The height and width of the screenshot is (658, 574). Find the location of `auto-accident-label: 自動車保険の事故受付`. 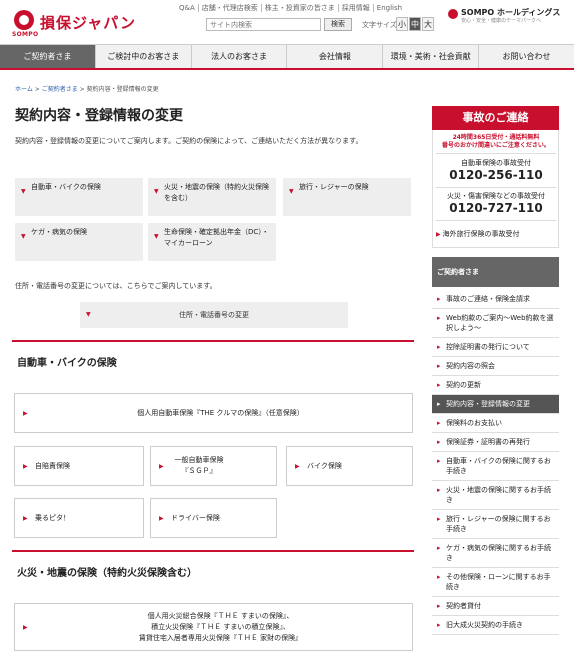

auto-accident-label: 自動車保険の事故受付 is located at coordinates (496, 163).